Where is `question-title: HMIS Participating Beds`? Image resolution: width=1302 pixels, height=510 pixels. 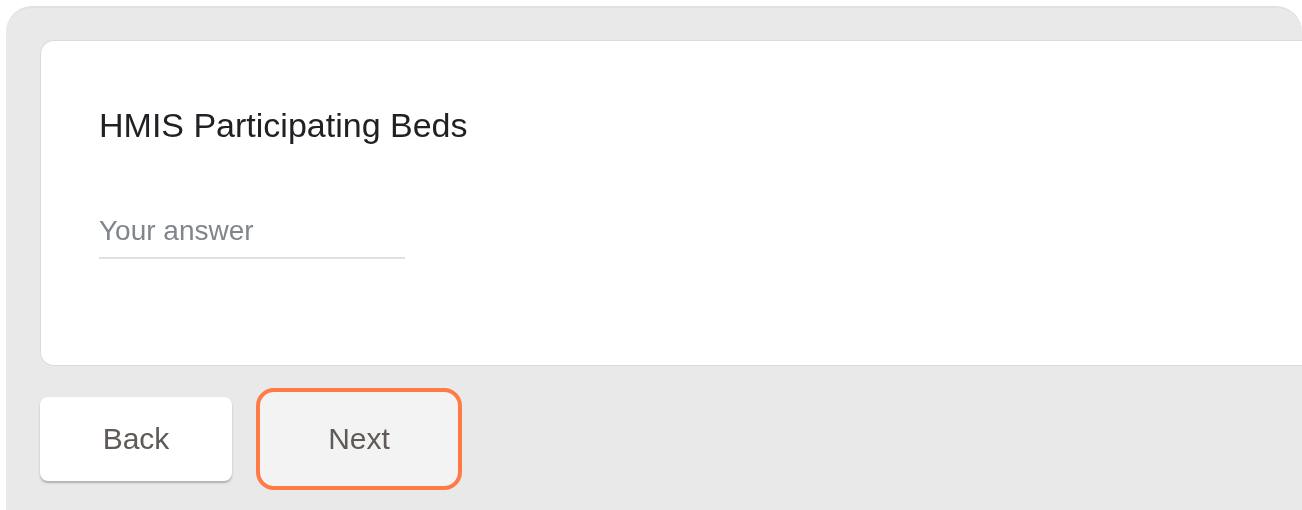 question-title: HMIS Participating Beds is located at coordinates (284, 125).